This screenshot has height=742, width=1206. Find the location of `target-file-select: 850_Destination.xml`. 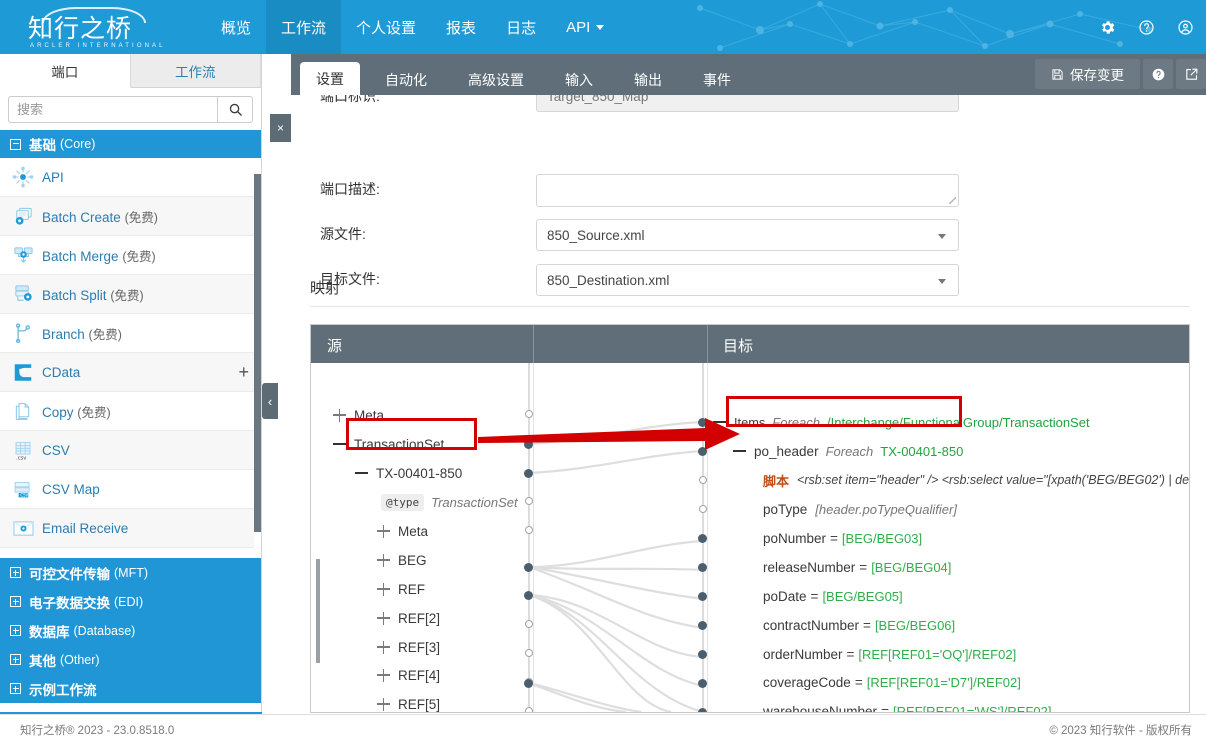

target-file-select: 850_Destination.xml is located at coordinates (747, 280).